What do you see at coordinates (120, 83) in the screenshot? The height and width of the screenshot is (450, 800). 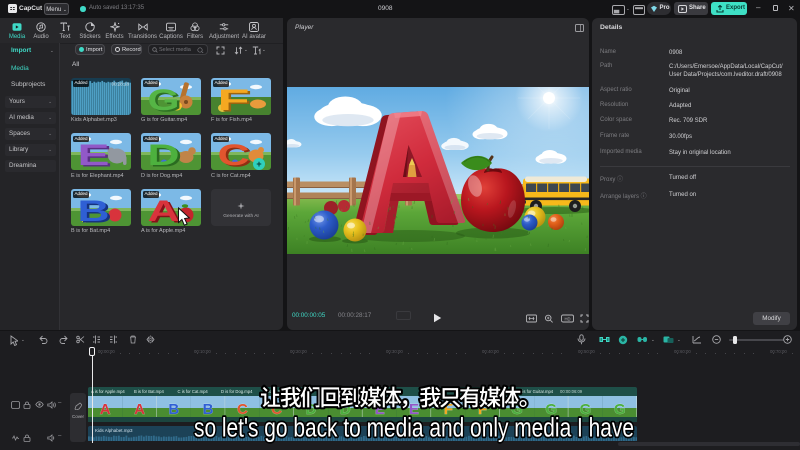 I see `svg-text: 00:28:18` at bounding box center [120, 83].